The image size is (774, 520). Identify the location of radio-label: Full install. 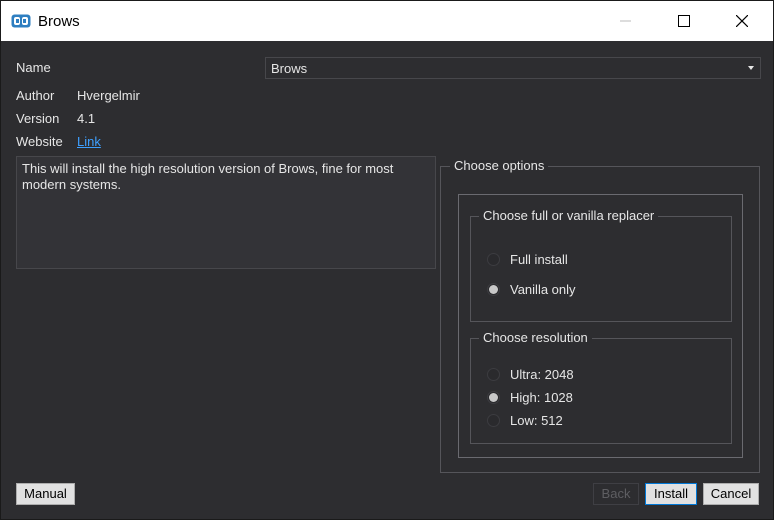
(539, 259).